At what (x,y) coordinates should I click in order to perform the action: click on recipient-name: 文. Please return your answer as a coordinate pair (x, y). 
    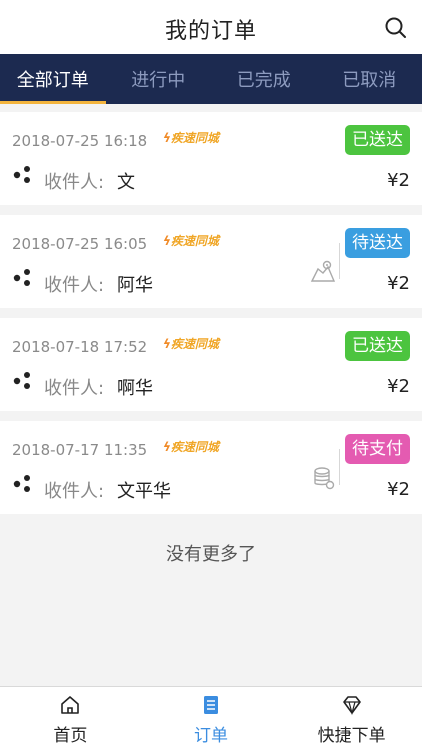
    Looking at the image, I should click on (126, 181).